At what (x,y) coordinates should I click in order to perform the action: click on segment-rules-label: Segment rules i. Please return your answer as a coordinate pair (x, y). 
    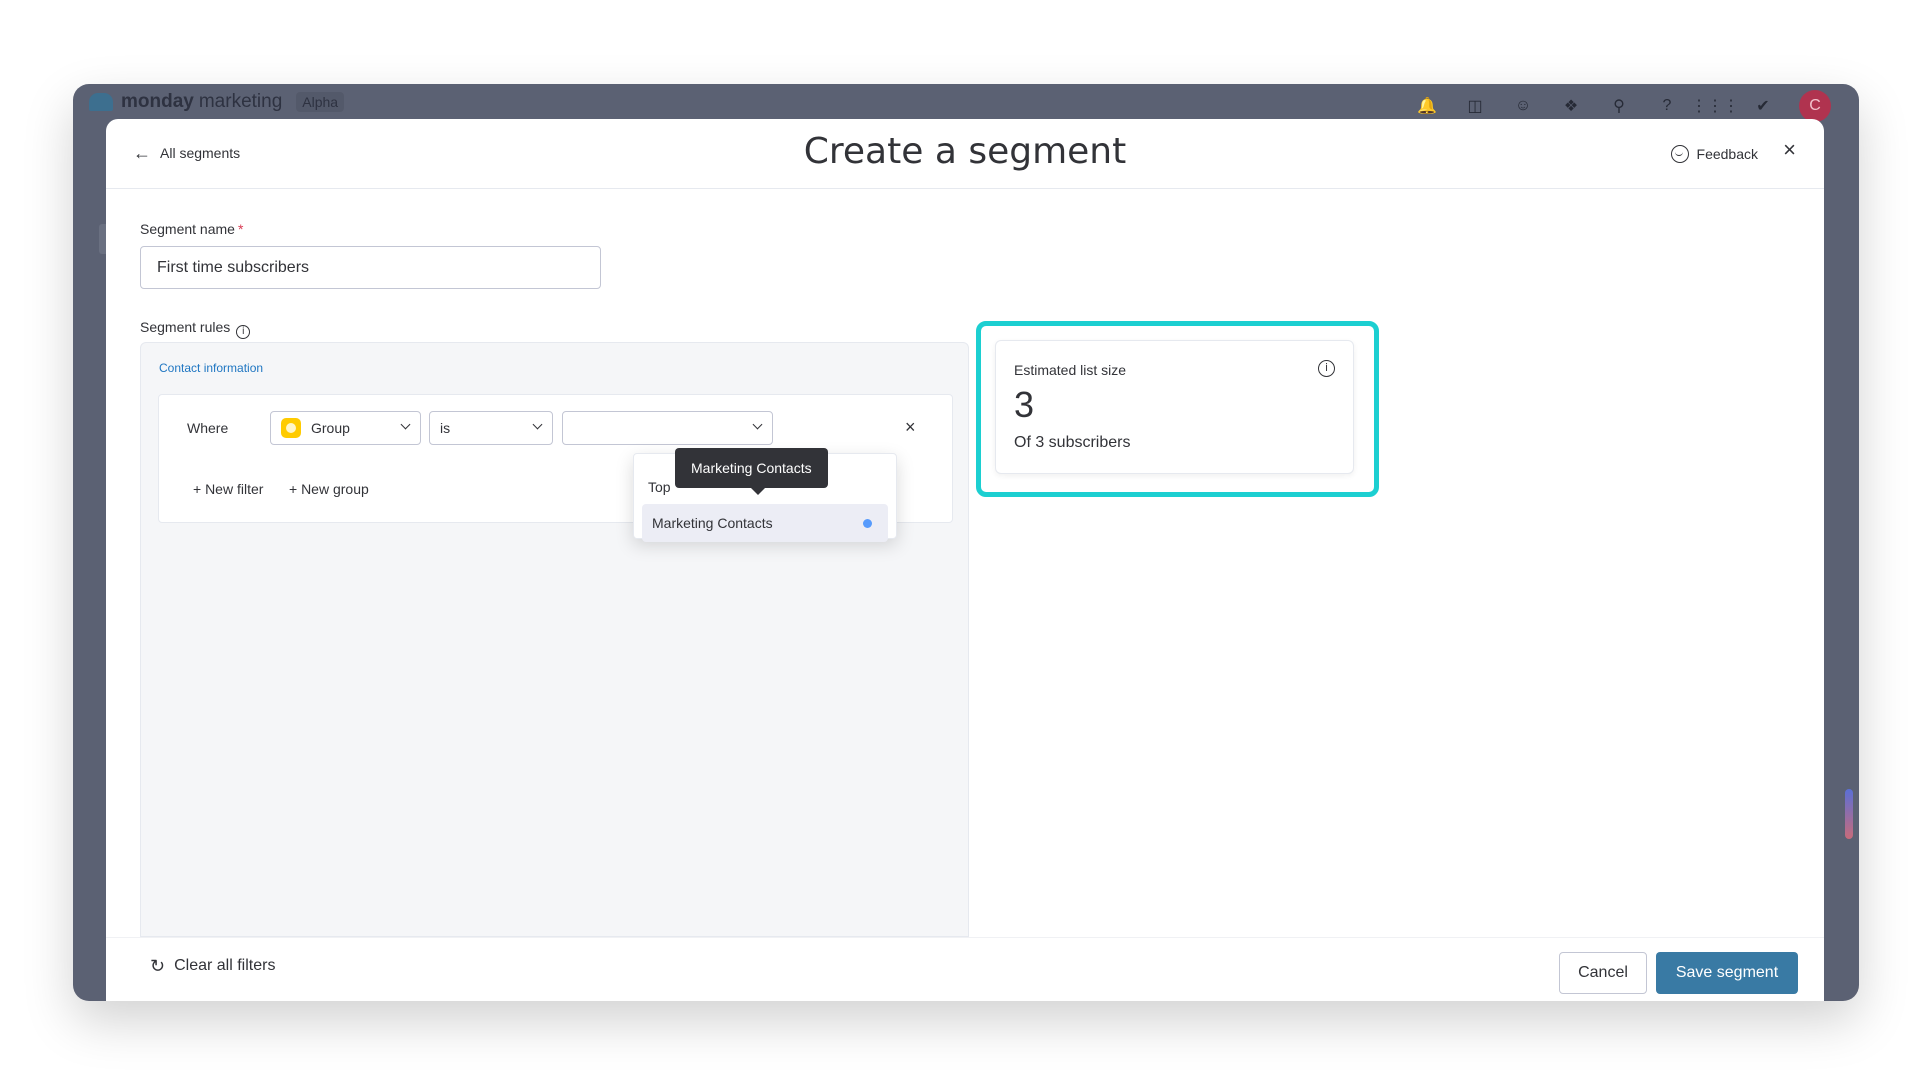
    Looking at the image, I should click on (195, 329).